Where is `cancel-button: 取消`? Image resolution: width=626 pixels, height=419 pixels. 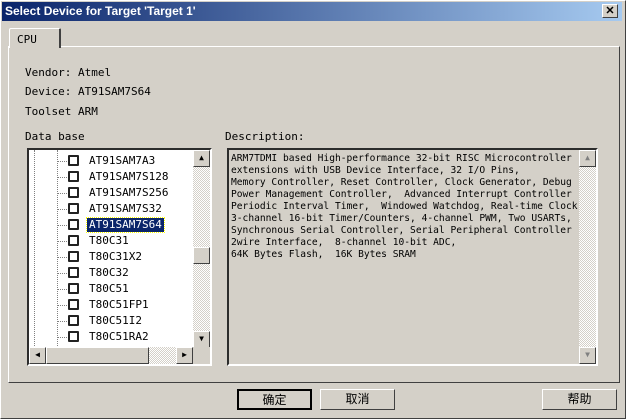
cancel-button: 取消 is located at coordinates (357, 399).